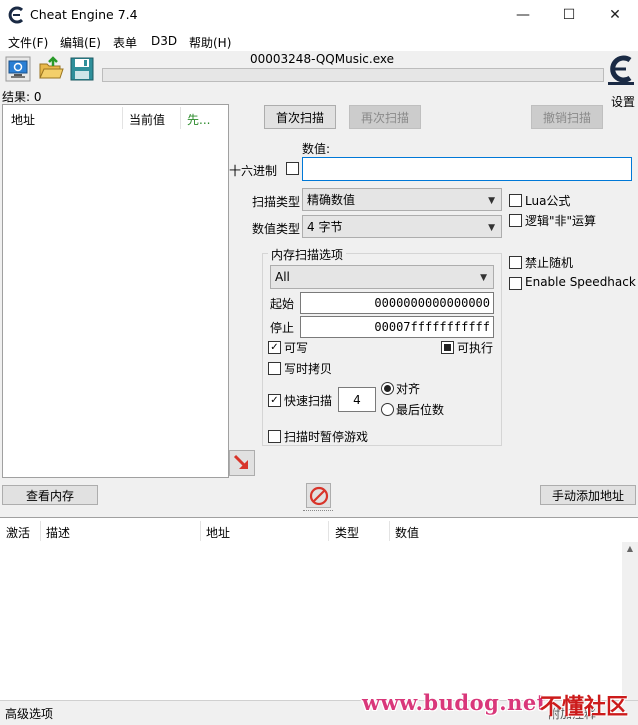 This screenshot has height=725, width=638. I want to click on cheat-engine-logo-icon, so click(16, 15).